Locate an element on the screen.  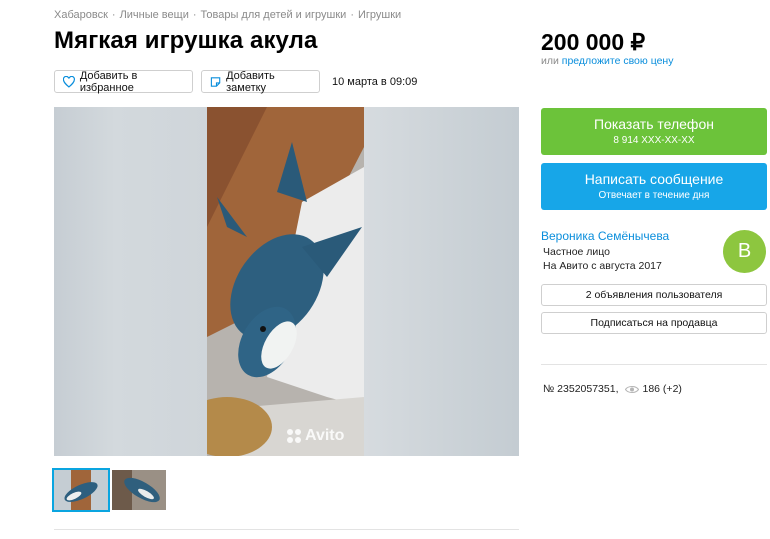
phone-number-masked: 8 914 XXX-XX-XX is located at coordinates (654, 140).